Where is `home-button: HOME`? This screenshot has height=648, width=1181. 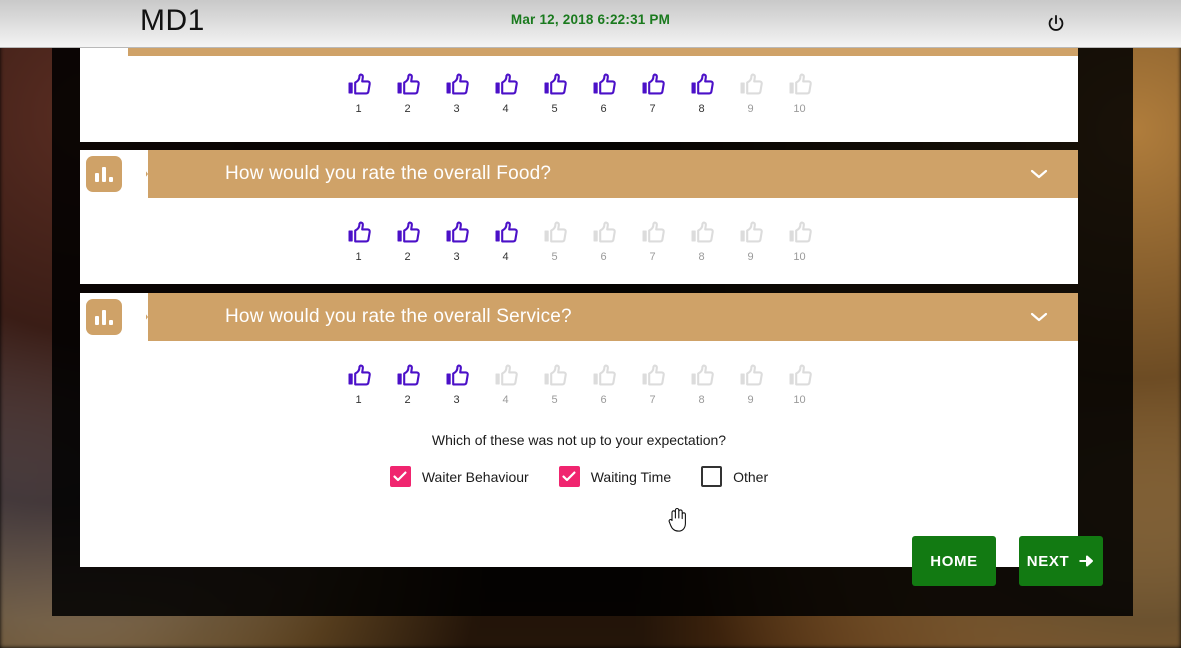
home-button: HOME is located at coordinates (954, 561).